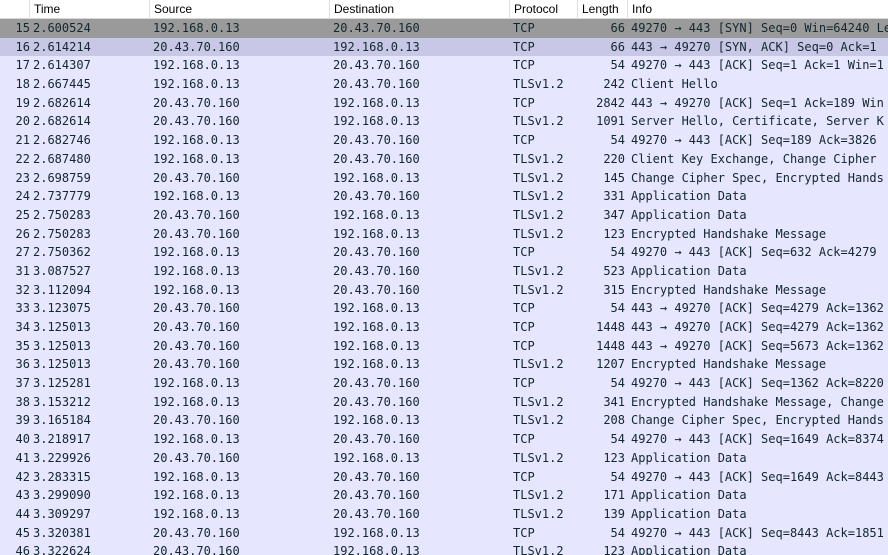 The image size is (888, 555). What do you see at coordinates (614, 457) in the screenshot?
I see `packet-length: 123` at bounding box center [614, 457].